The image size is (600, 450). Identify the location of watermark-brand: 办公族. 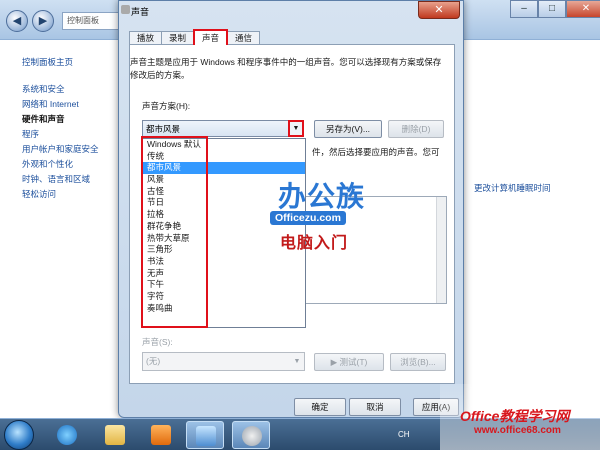
(322, 196).